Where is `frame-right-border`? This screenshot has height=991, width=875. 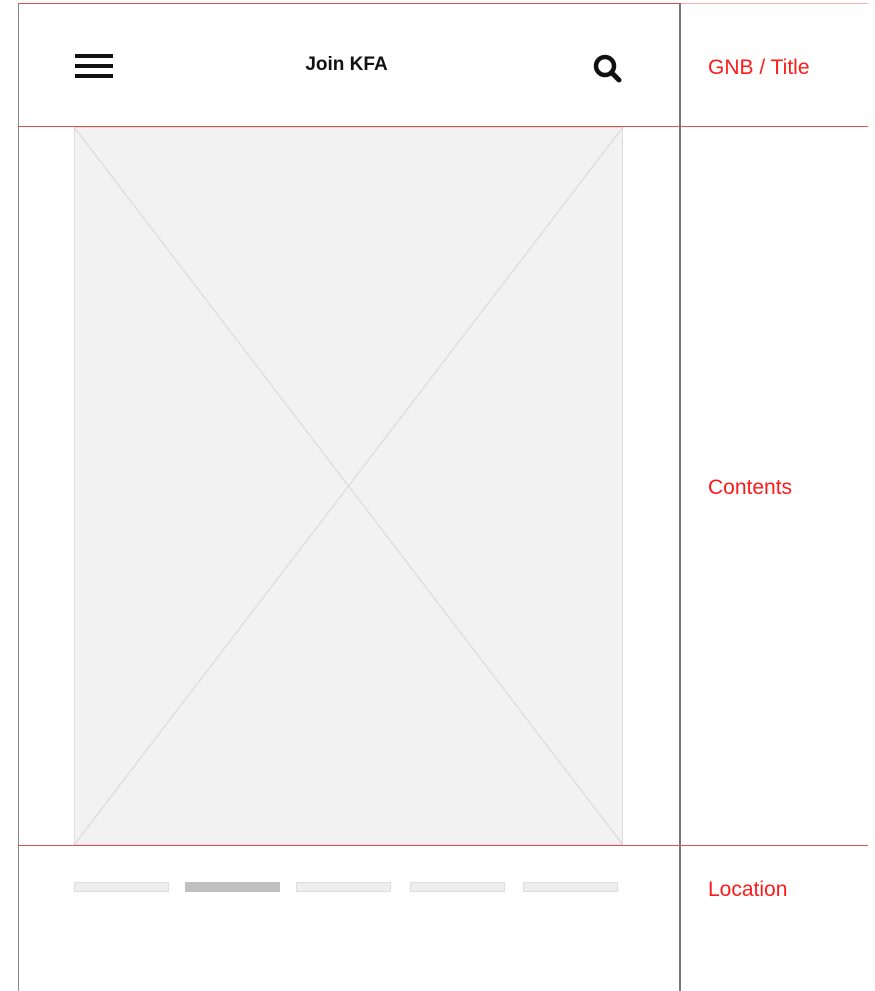 frame-right-border is located at coordinates (680, 497).